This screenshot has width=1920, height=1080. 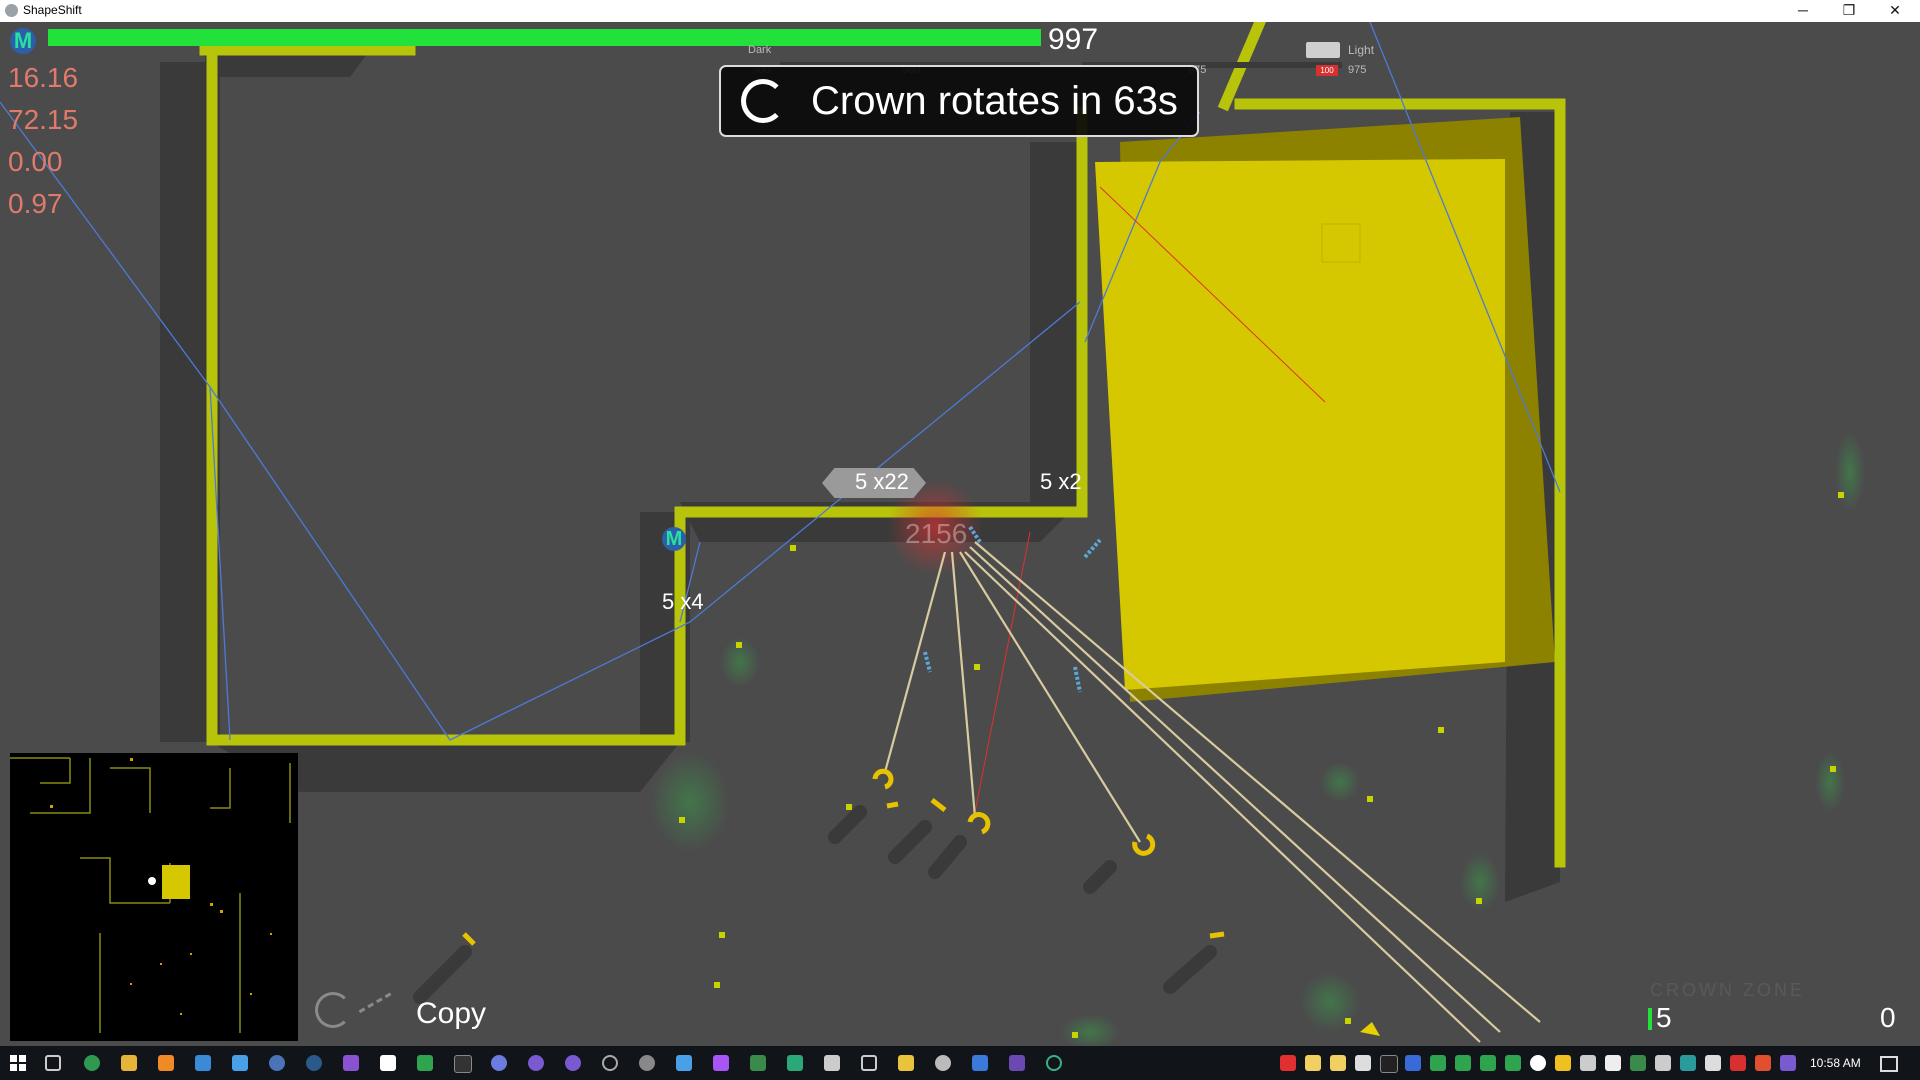 I want to click on tray-chevron-icon, so click(x=1763, y=1063).